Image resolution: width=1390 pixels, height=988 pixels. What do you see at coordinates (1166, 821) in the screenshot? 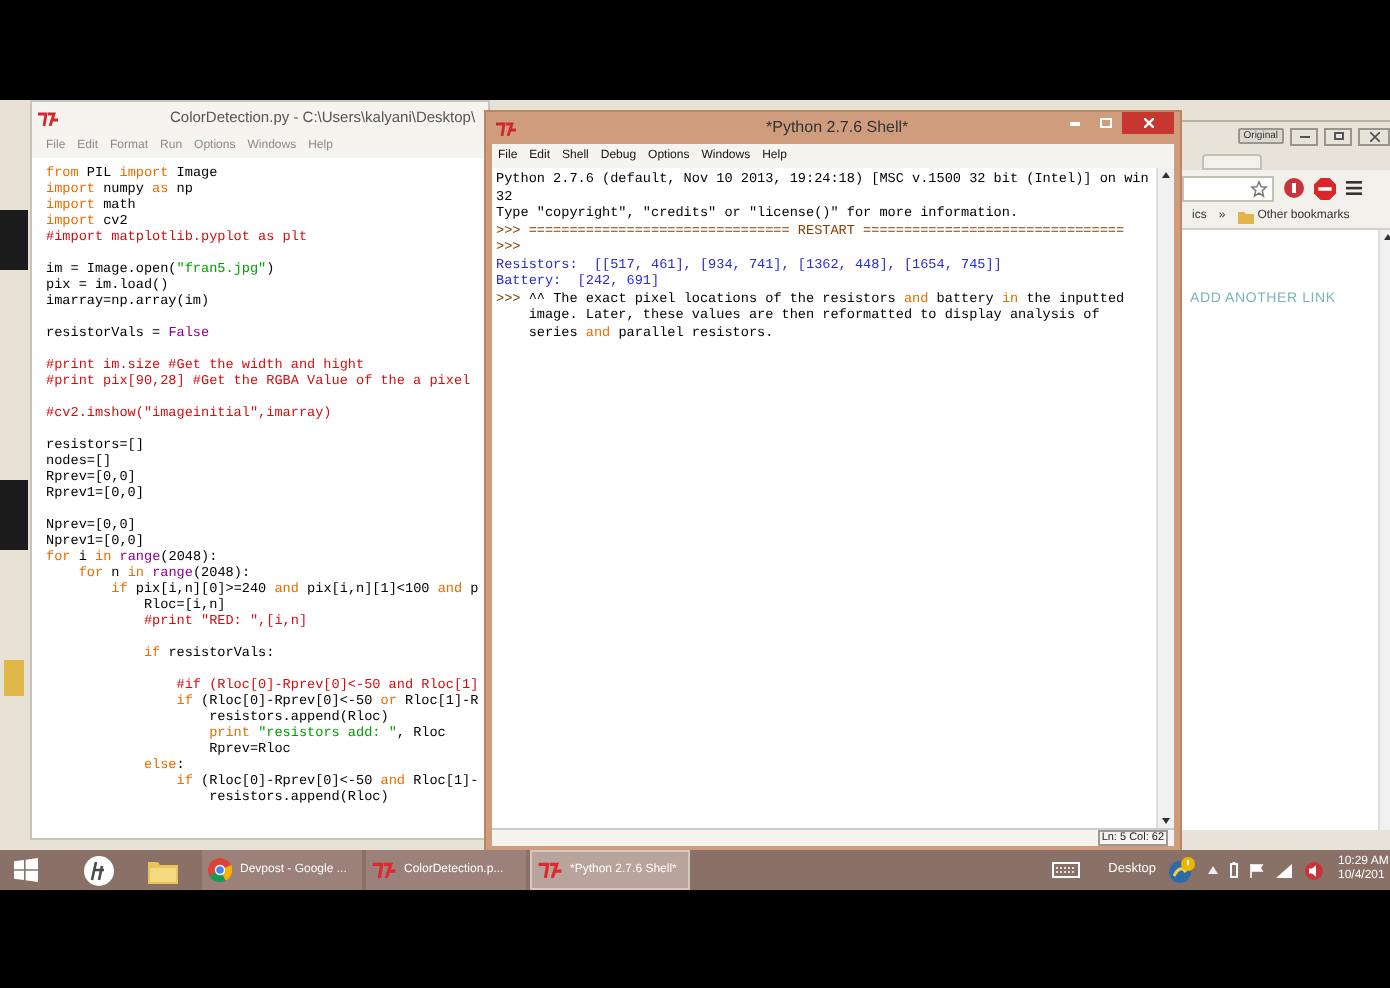
I see `scroll-down-icon` at bounding box center [1166, 821].